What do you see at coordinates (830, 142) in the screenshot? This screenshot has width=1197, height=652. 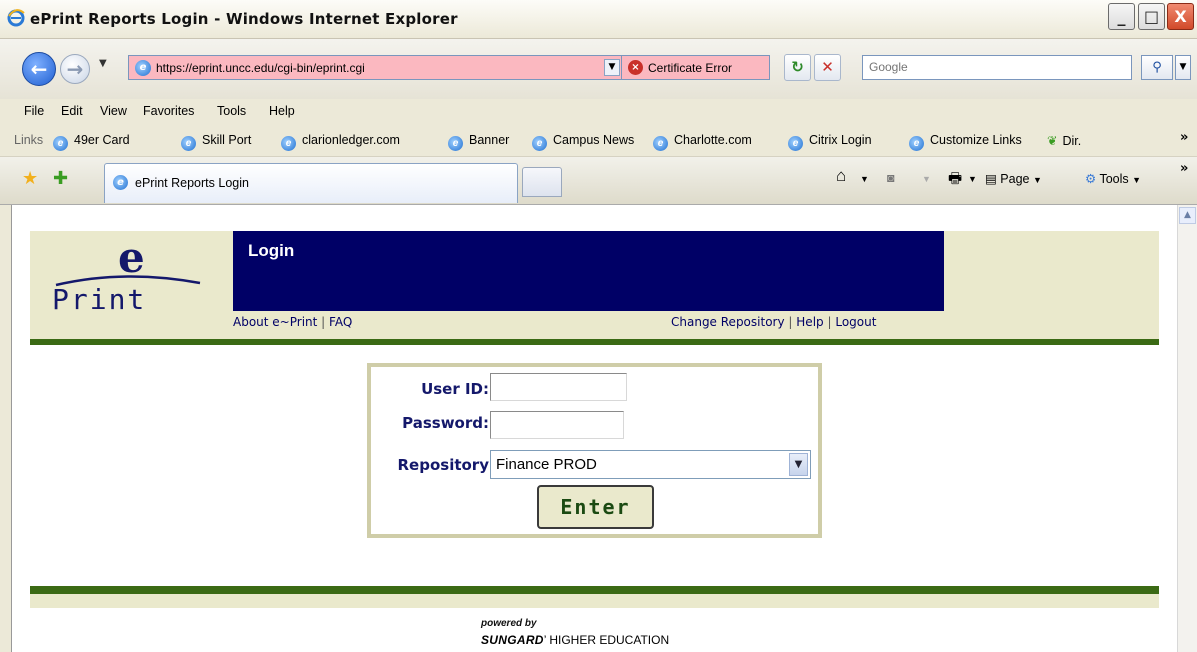 I see `link-citrix-login: e Citrix Login` at bounding box center [830, 142].